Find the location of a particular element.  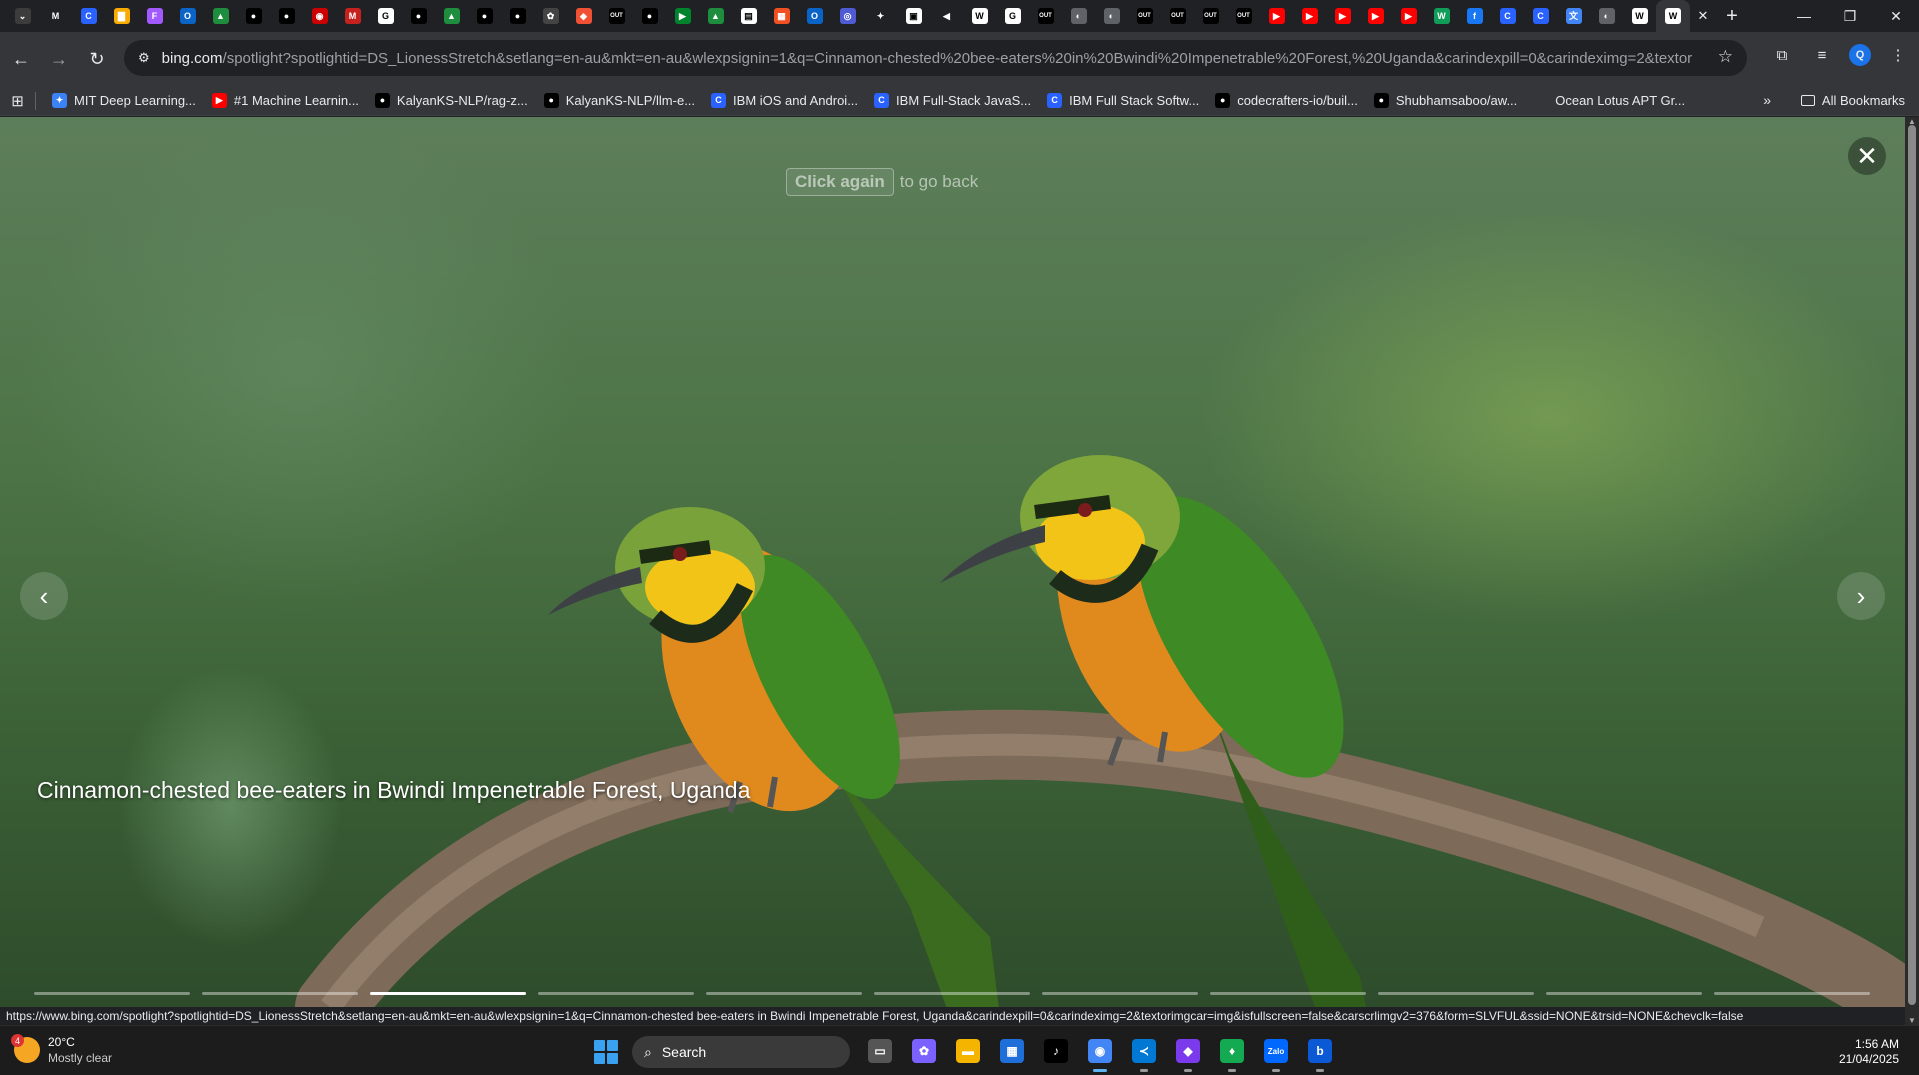

browser-tab: ✿ is located at coordinates (550, 16).